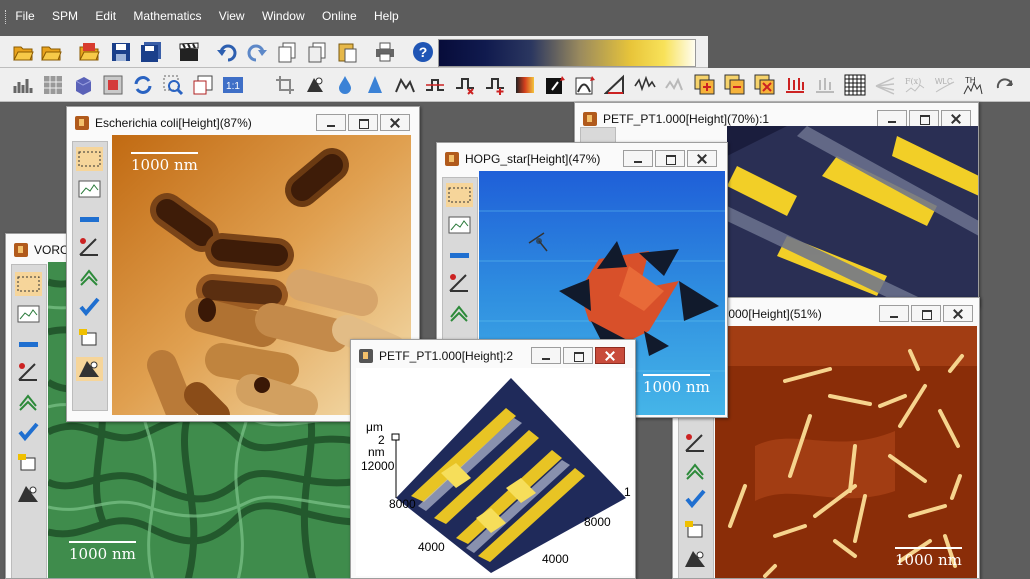 Image resolution: width=1030 pixels, height=579 pixels. Describe the element at coordinates (945, 85) in the screenshot. I see `wlc-icon: WLC` at that location.